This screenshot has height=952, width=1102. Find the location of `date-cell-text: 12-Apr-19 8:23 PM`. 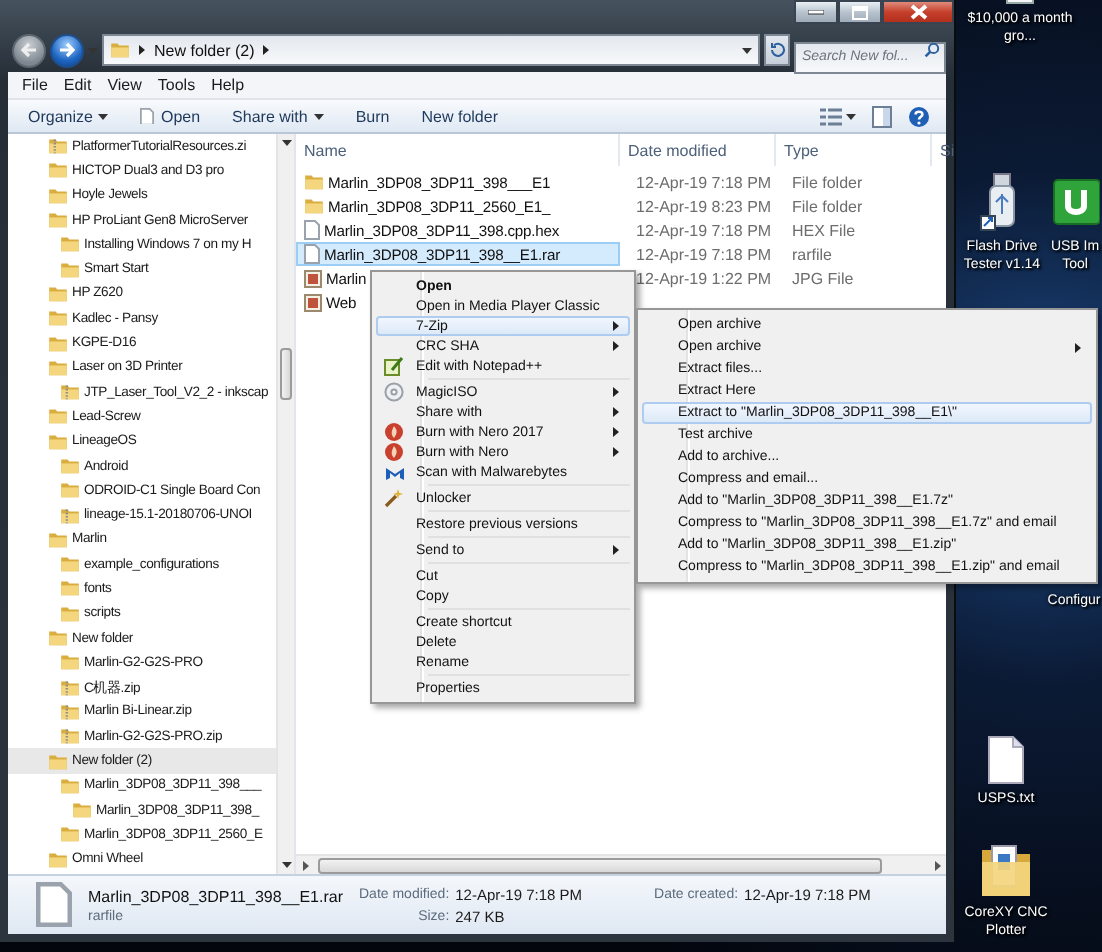

date-cell-text: 12-Apr-19 8:23 PM is located at coordinates (704, 206).